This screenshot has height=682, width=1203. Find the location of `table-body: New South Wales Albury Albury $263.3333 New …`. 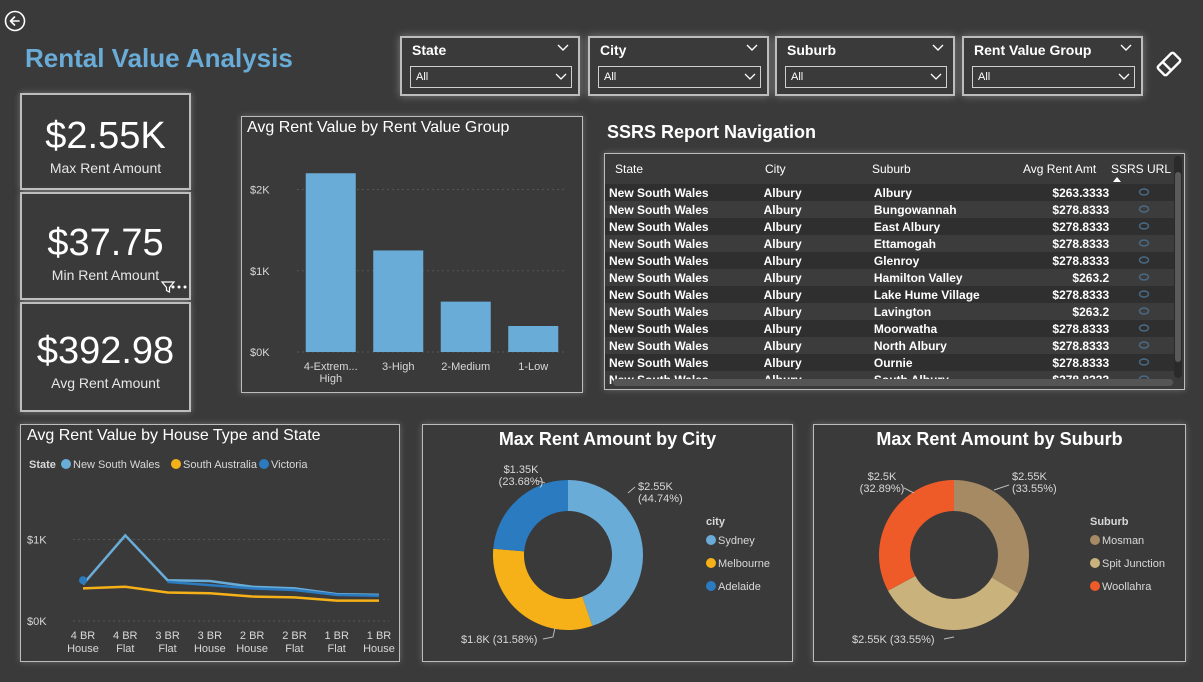

table-body: New South Wales Albury Albury $263.3333 New … is located at coordinates (890, 284).